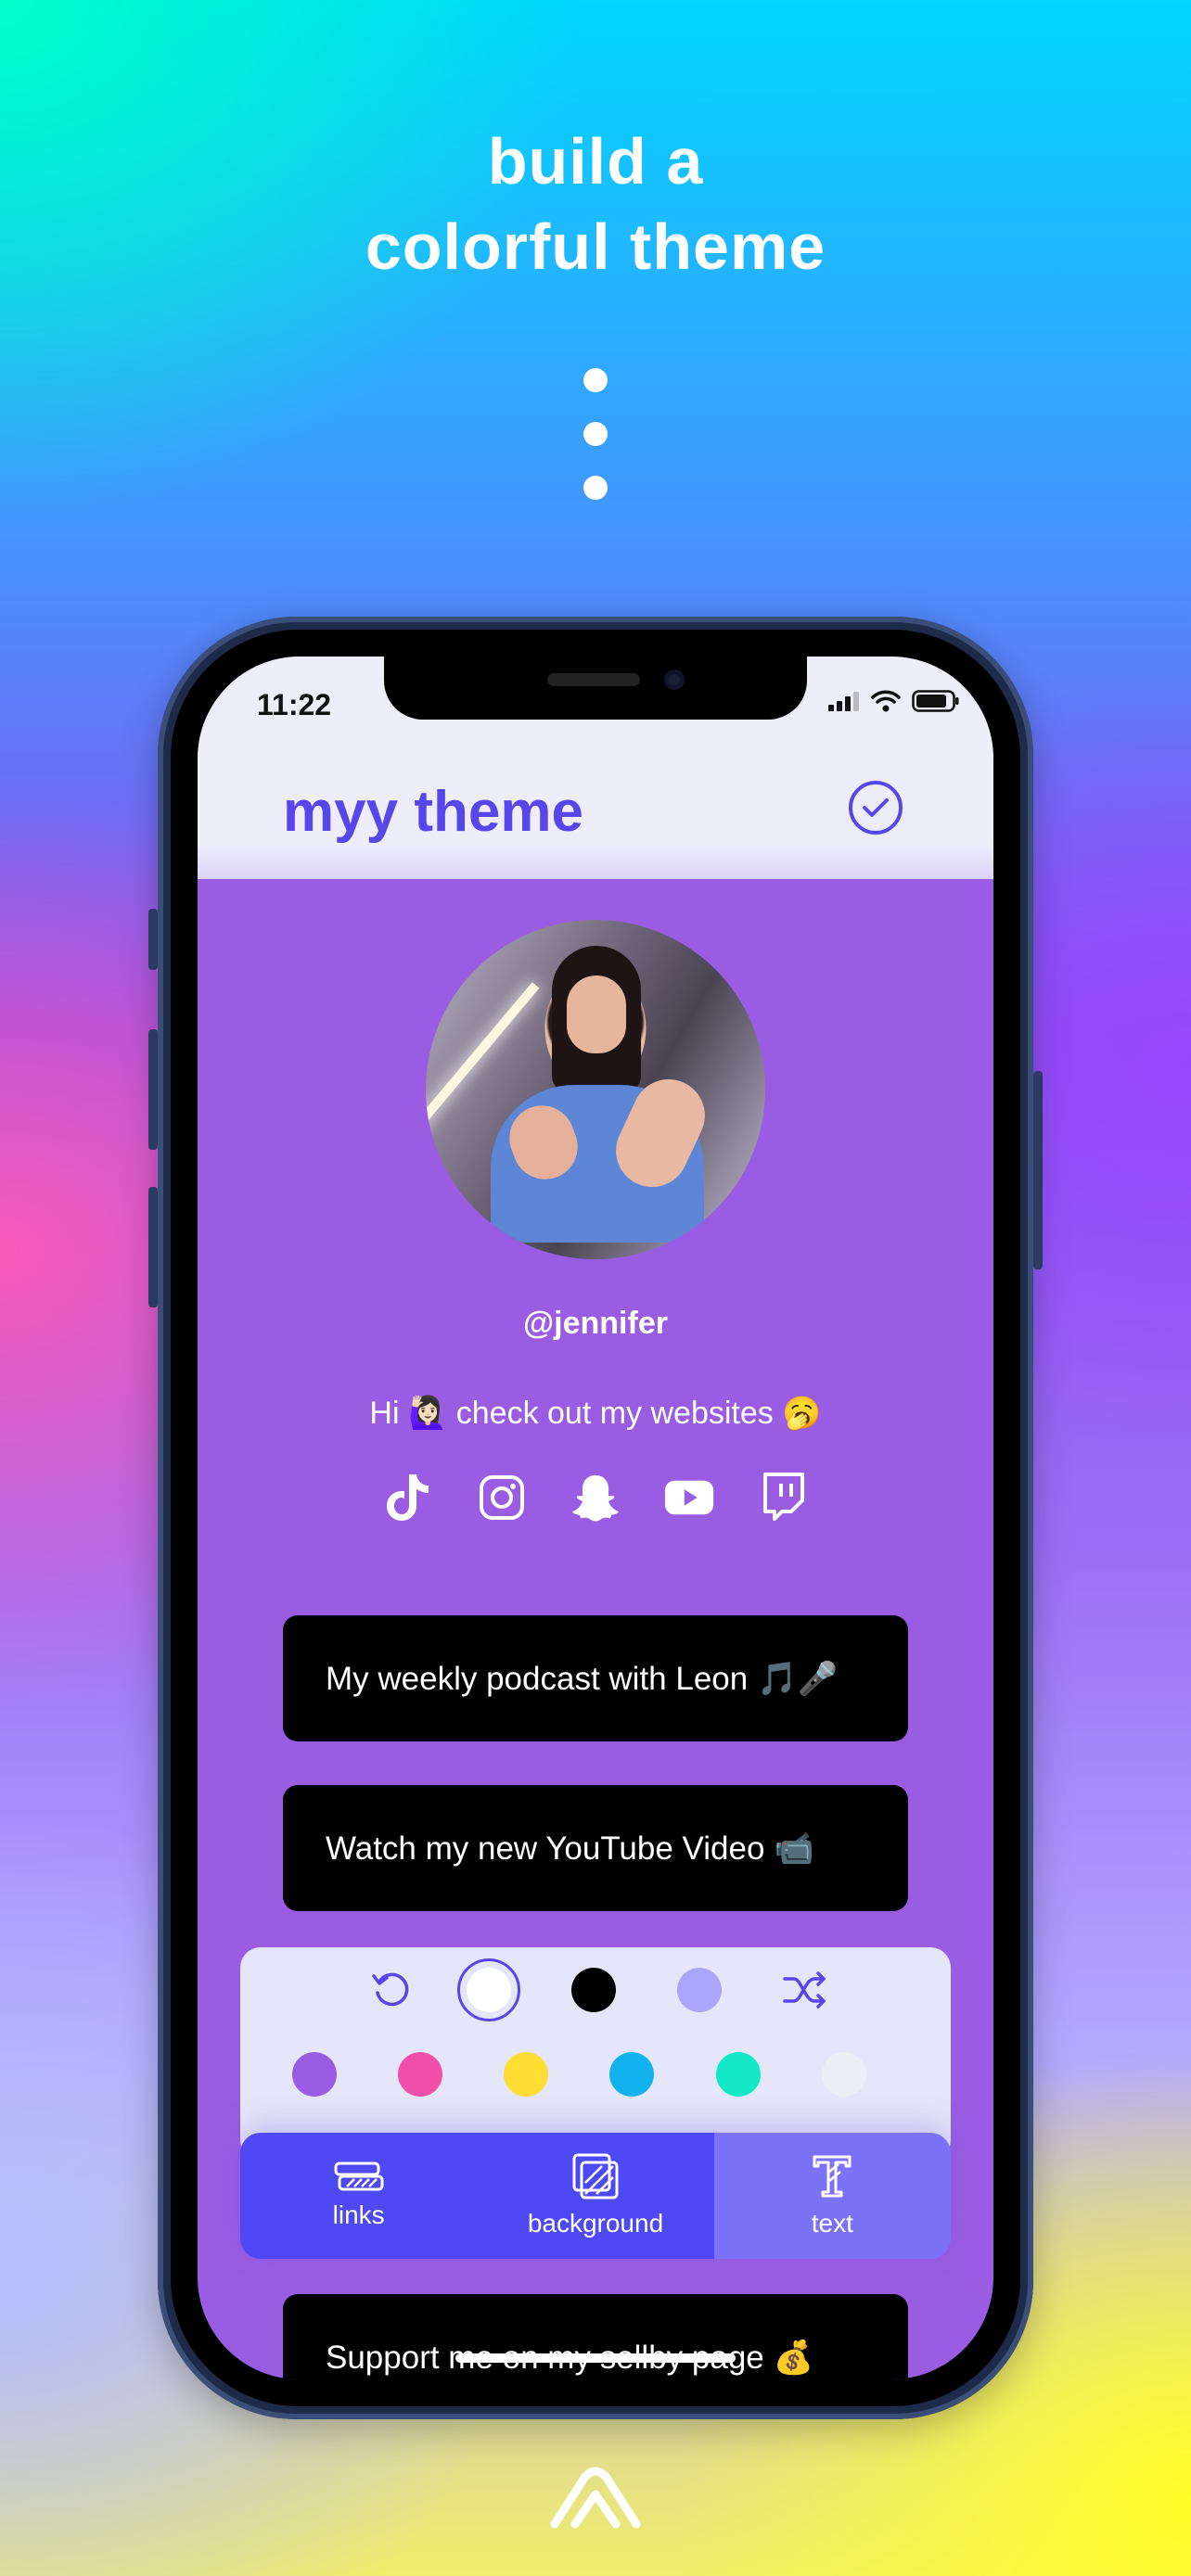 This screenshot has width=1191, height=2576. What do you see at coordinates (935, 701) in the screenshot?
I see `battery-icon` at bounding box center [935, 701].